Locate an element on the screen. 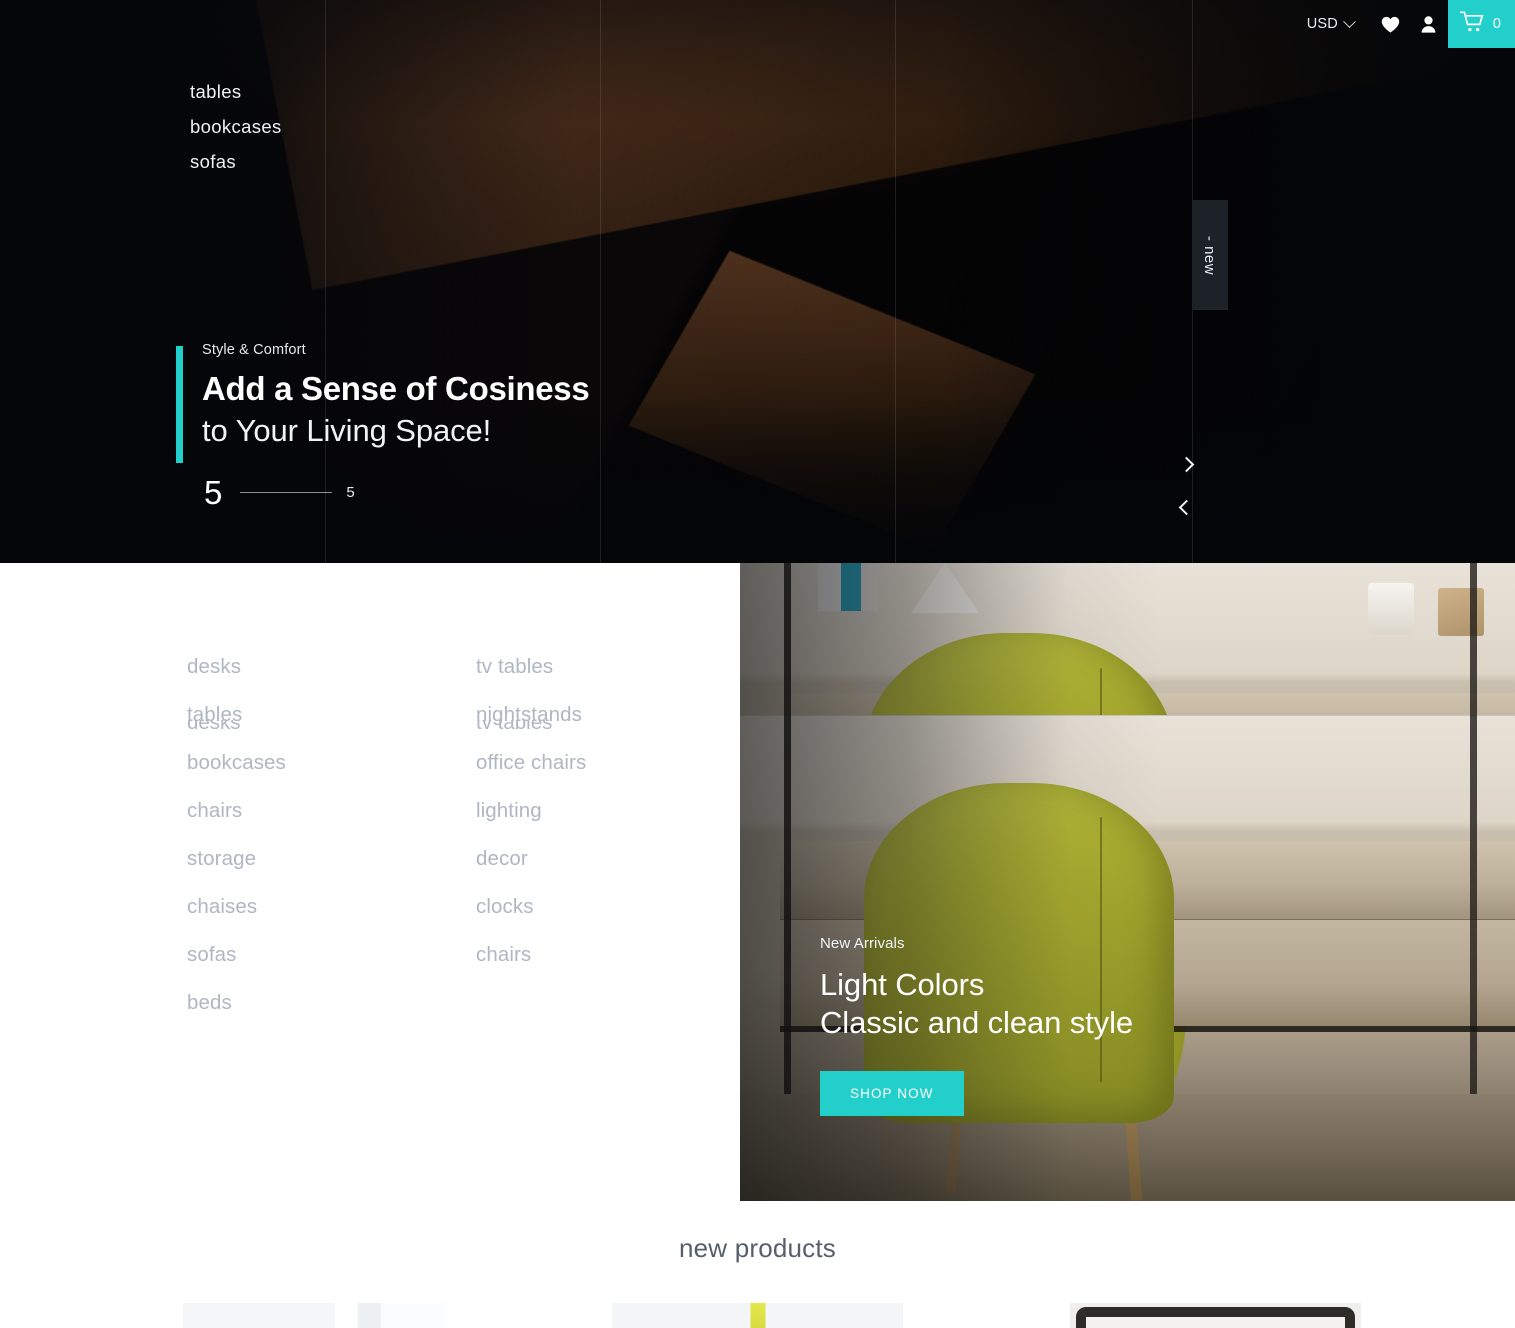  category-link-desks: desks is located at coordinates (279, 667).